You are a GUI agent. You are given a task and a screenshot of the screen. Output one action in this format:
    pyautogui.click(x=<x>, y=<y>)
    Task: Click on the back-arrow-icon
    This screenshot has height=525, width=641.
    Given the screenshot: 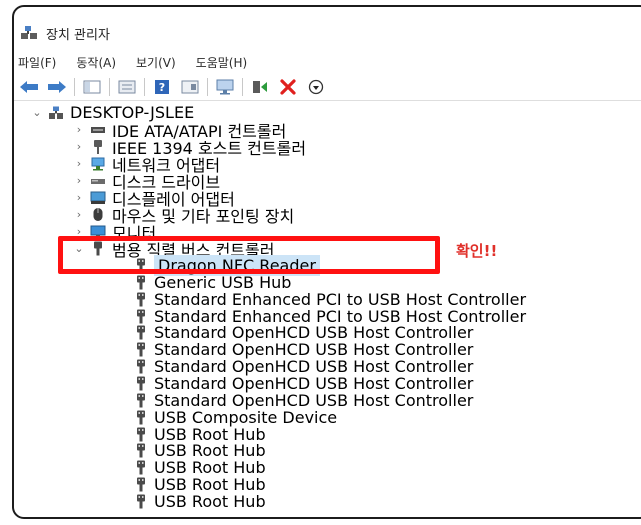 What is the action you would take?
    pyautogui.click(x=29, y=87)
    